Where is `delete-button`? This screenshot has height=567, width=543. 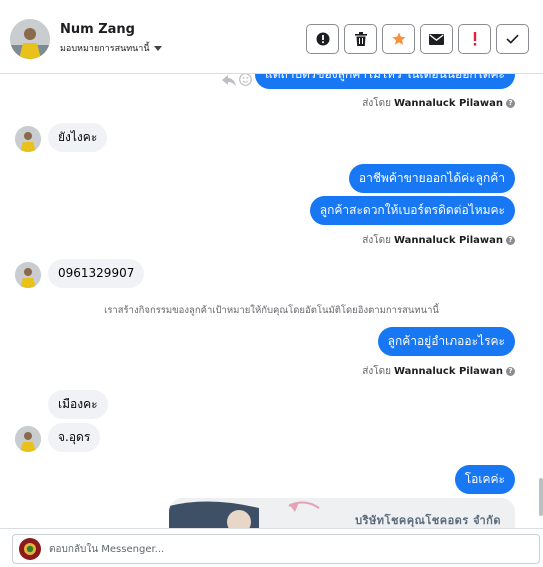
delete-button is located at coordinates (360, 39).